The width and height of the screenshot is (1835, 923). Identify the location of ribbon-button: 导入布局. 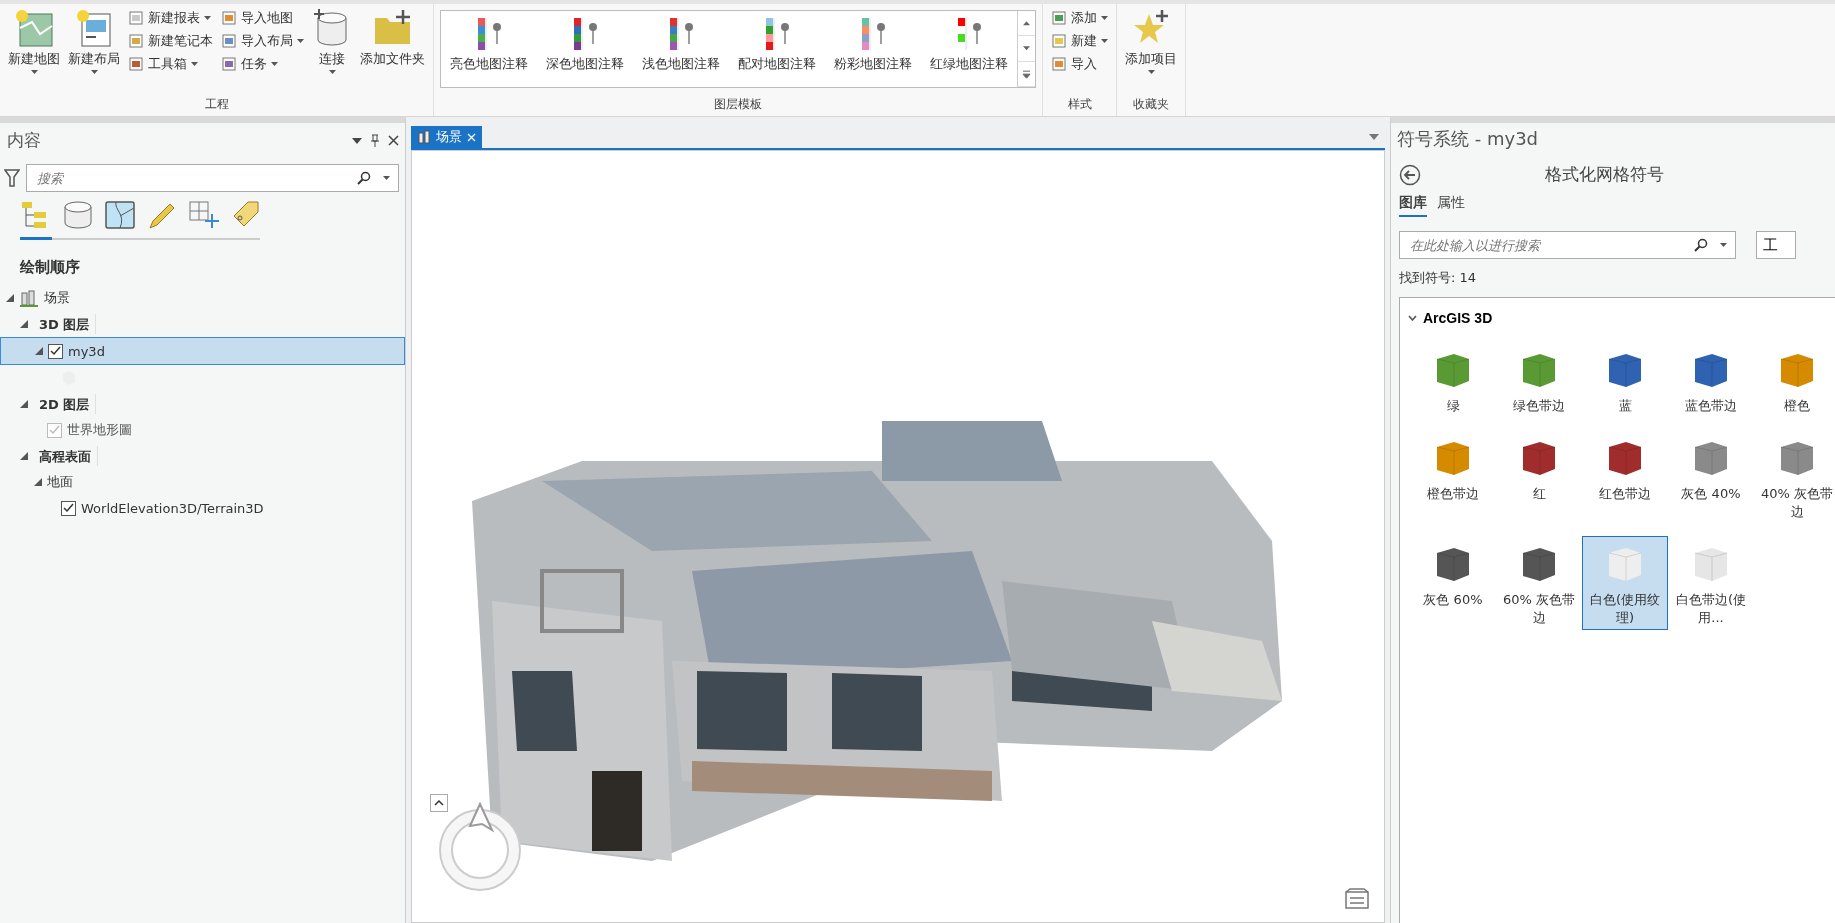
(262, 41).